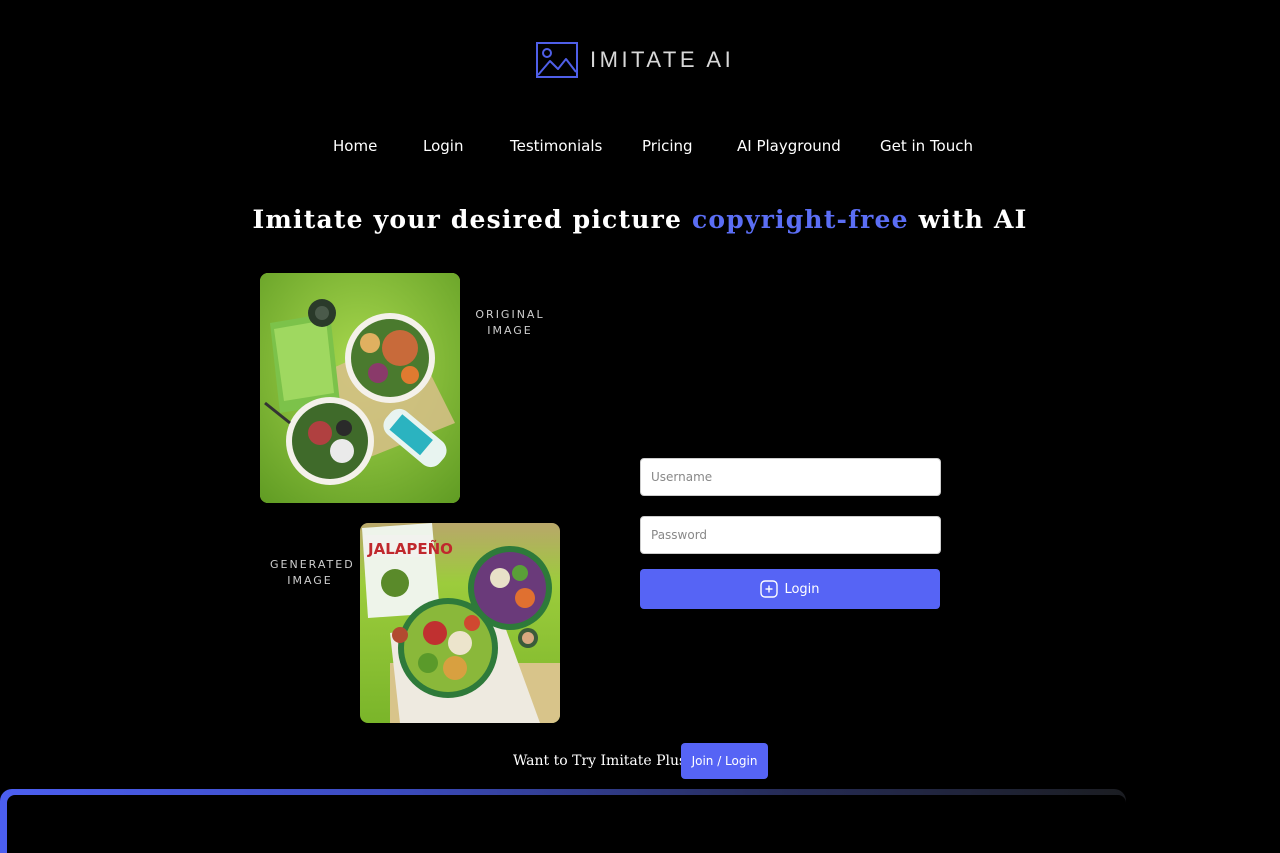 This screenshot has height=853, width=1280. What do you see at coordinates (557, 60) in the screenshot?
I see `image-frame-icon` at bounding box center [557, 60].